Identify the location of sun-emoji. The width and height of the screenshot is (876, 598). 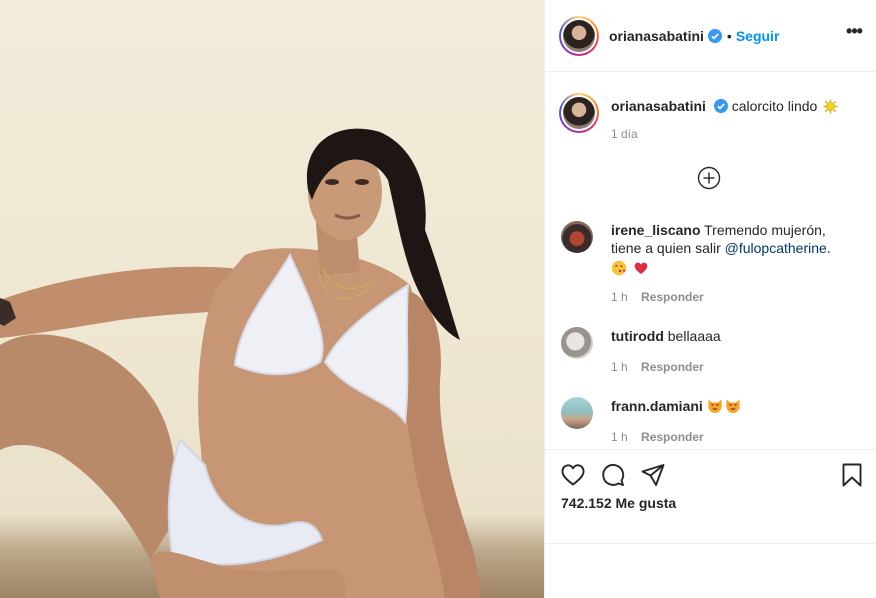
(830, 106).